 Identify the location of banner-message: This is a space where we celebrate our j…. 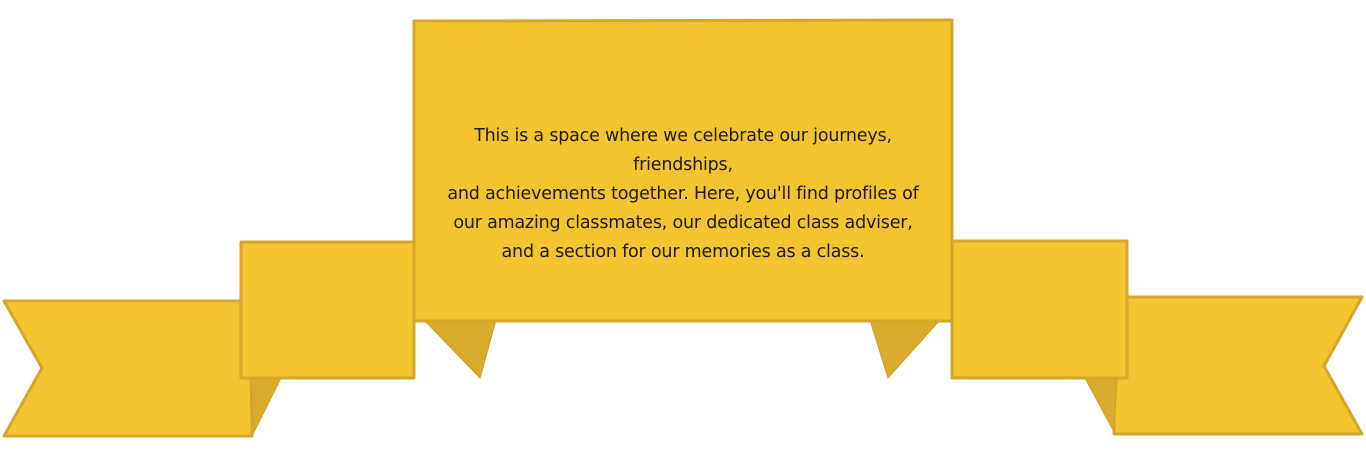
(683, 194).